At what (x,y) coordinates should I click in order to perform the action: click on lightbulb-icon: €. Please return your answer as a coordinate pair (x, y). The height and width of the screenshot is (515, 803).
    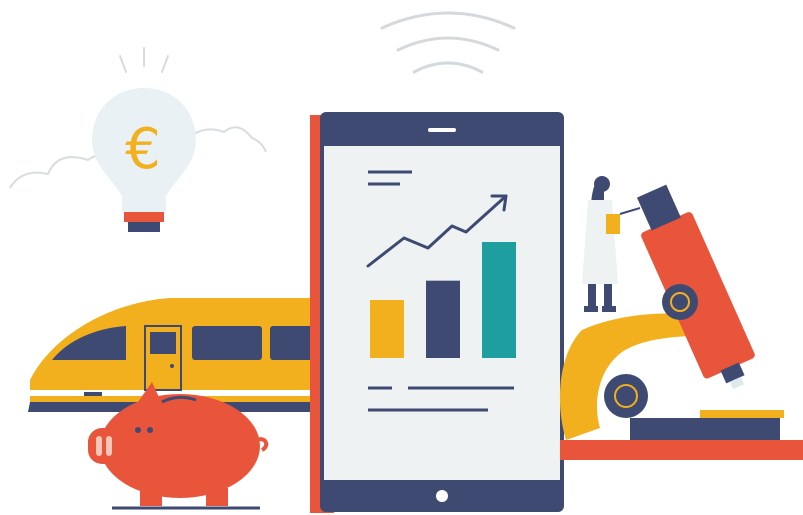
    Looking at the image, I should click on (144, 139).